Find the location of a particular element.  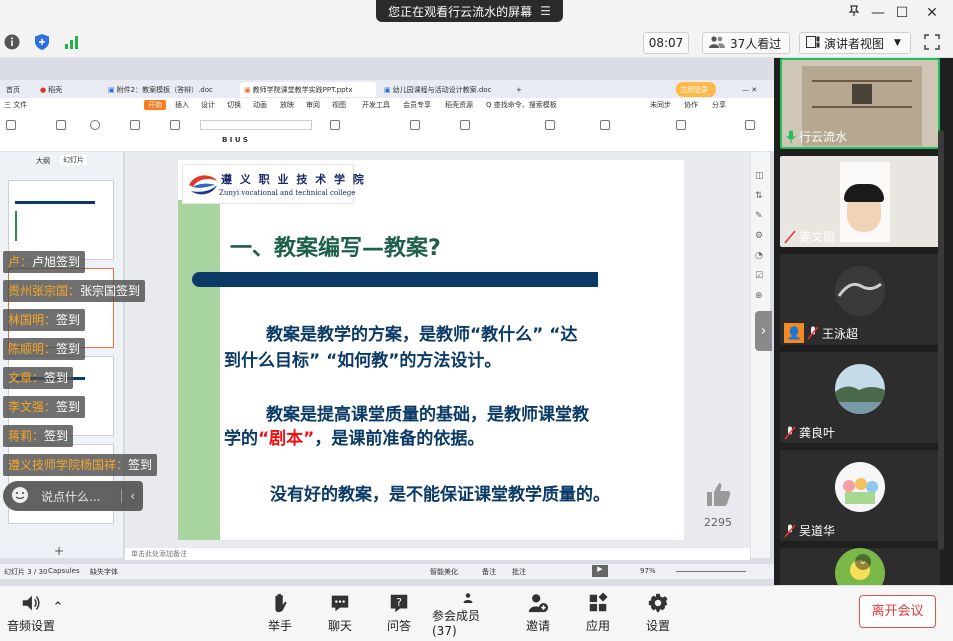

share-banner: 您正在观看行云流水的屏幕 ☰ is located at coordinates (469, 11).